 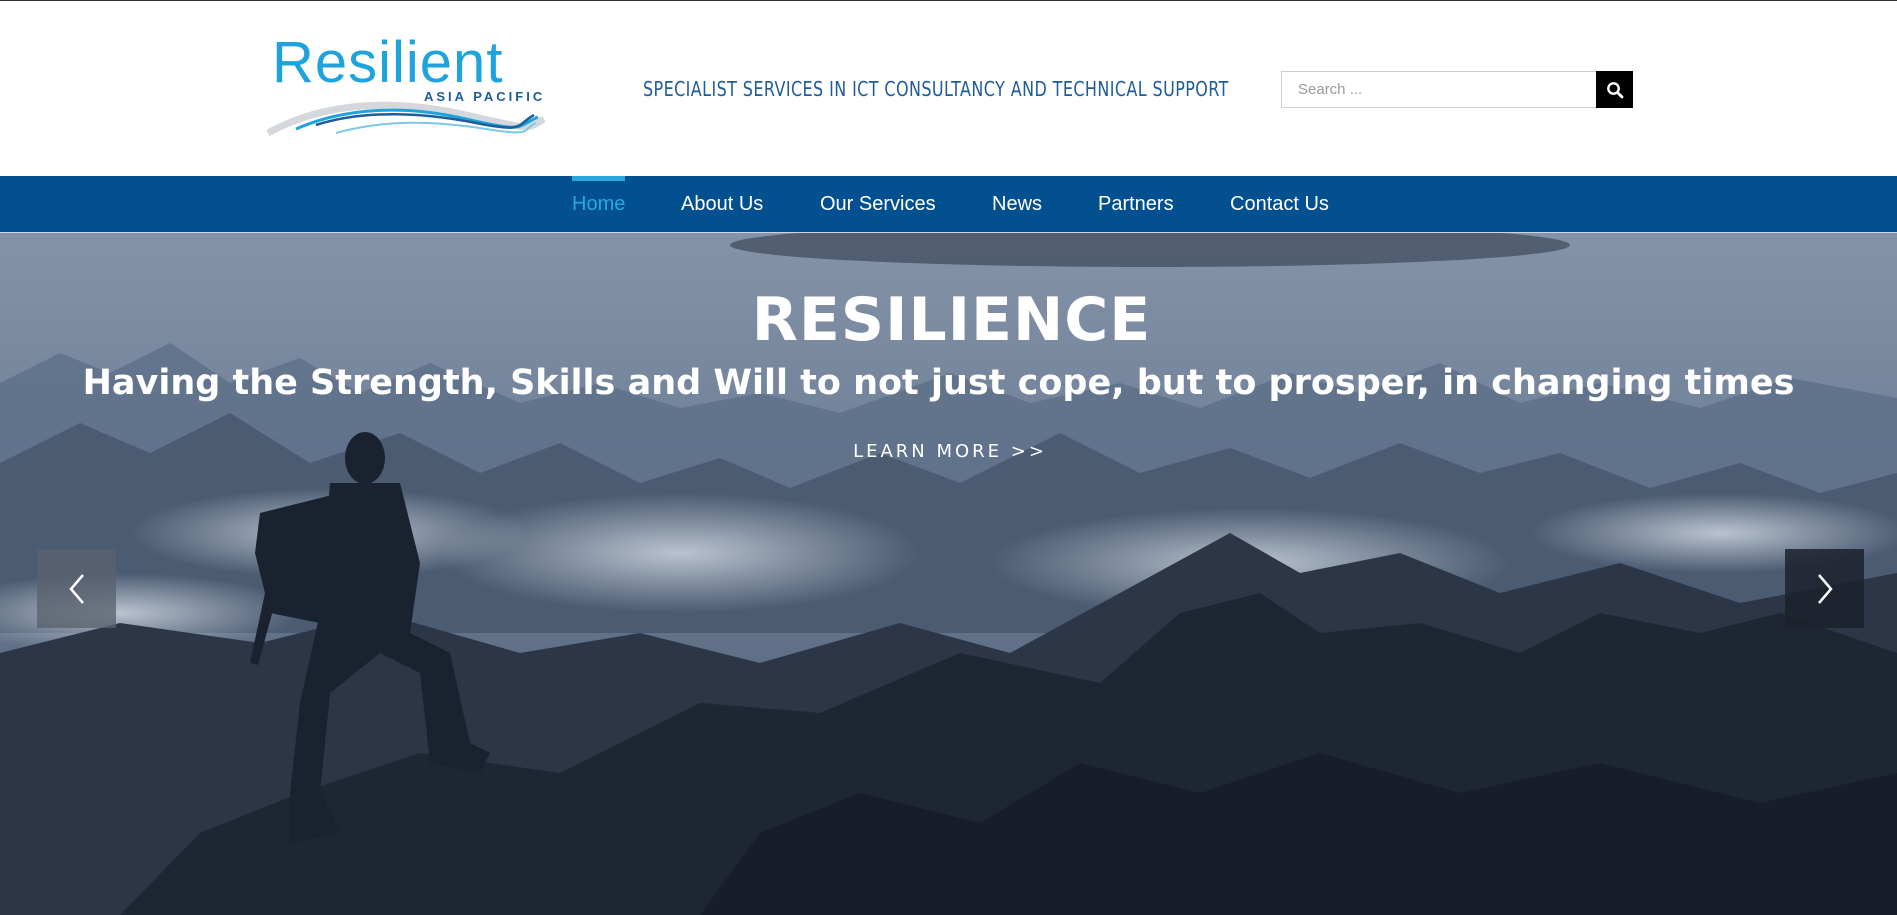 What do you see at coordinates (1279, 204) in the screenshot?
I see `nav-item-contact-us: Contact Us` at bounding box center [1279, 204].